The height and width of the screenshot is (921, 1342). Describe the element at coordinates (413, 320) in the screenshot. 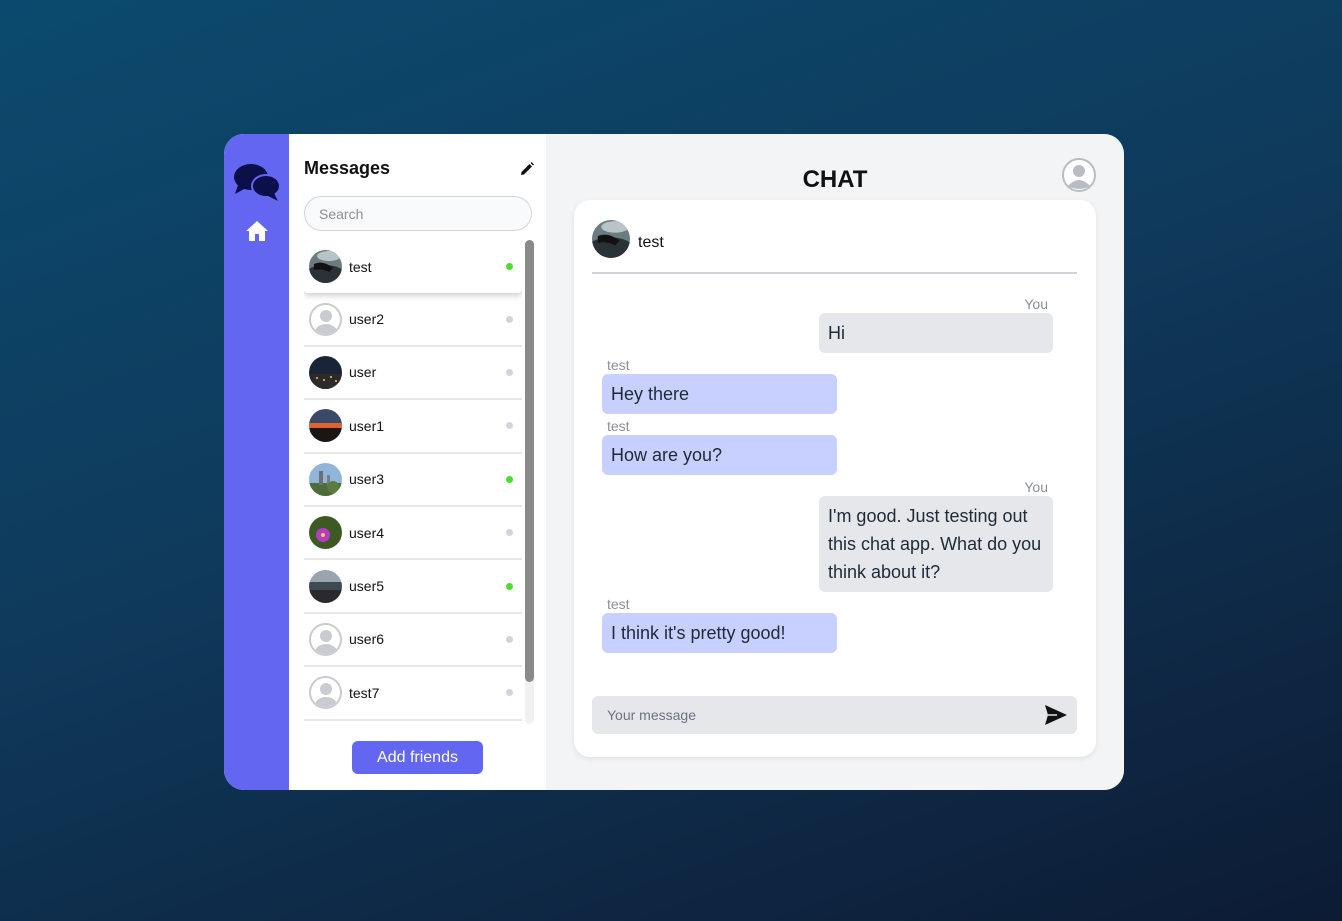

I see `contact-item-user2: user2` at that location.